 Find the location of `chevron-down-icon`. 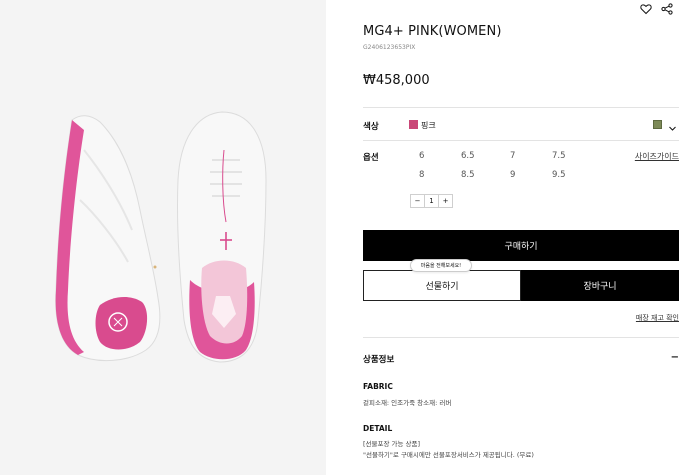

chevron-down-icon is located at coordinates (672, 127).